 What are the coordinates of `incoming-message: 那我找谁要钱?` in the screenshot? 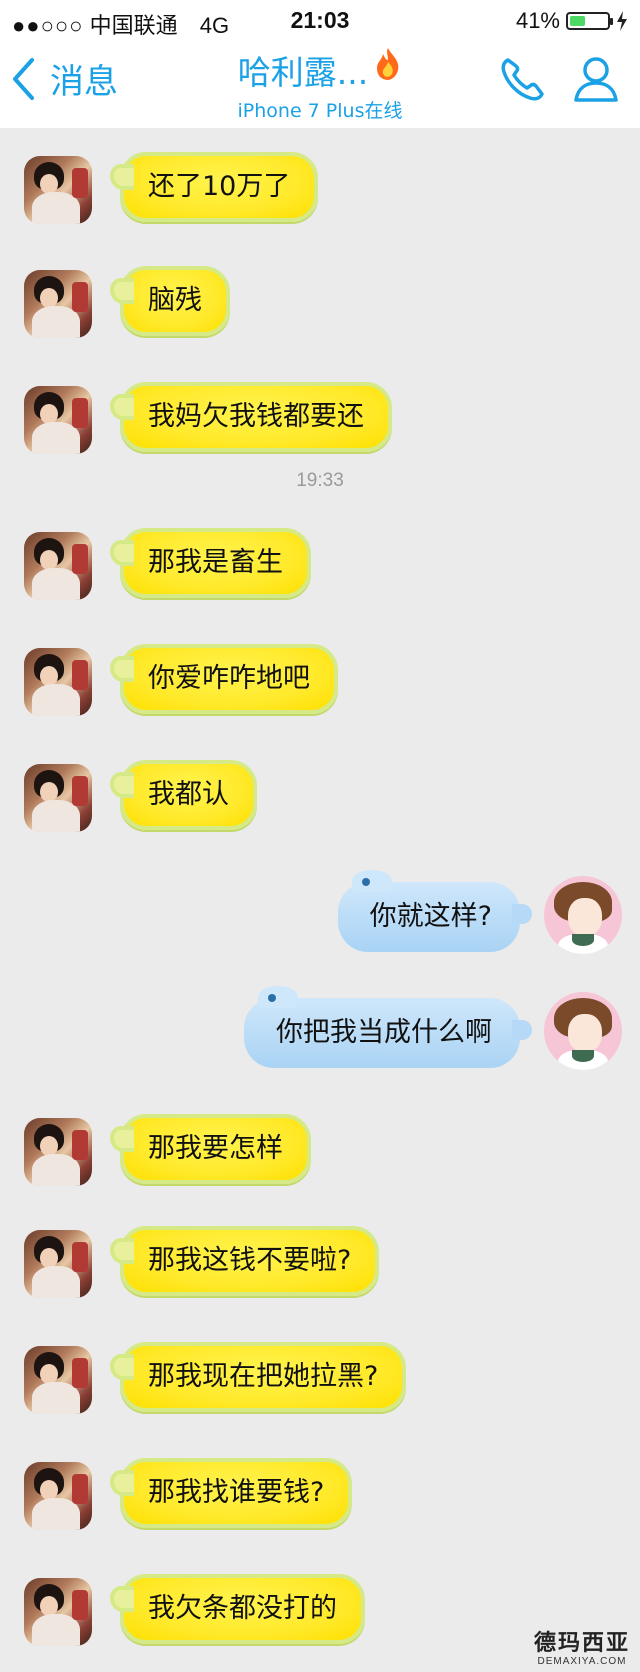 It's located at (231, 1493).